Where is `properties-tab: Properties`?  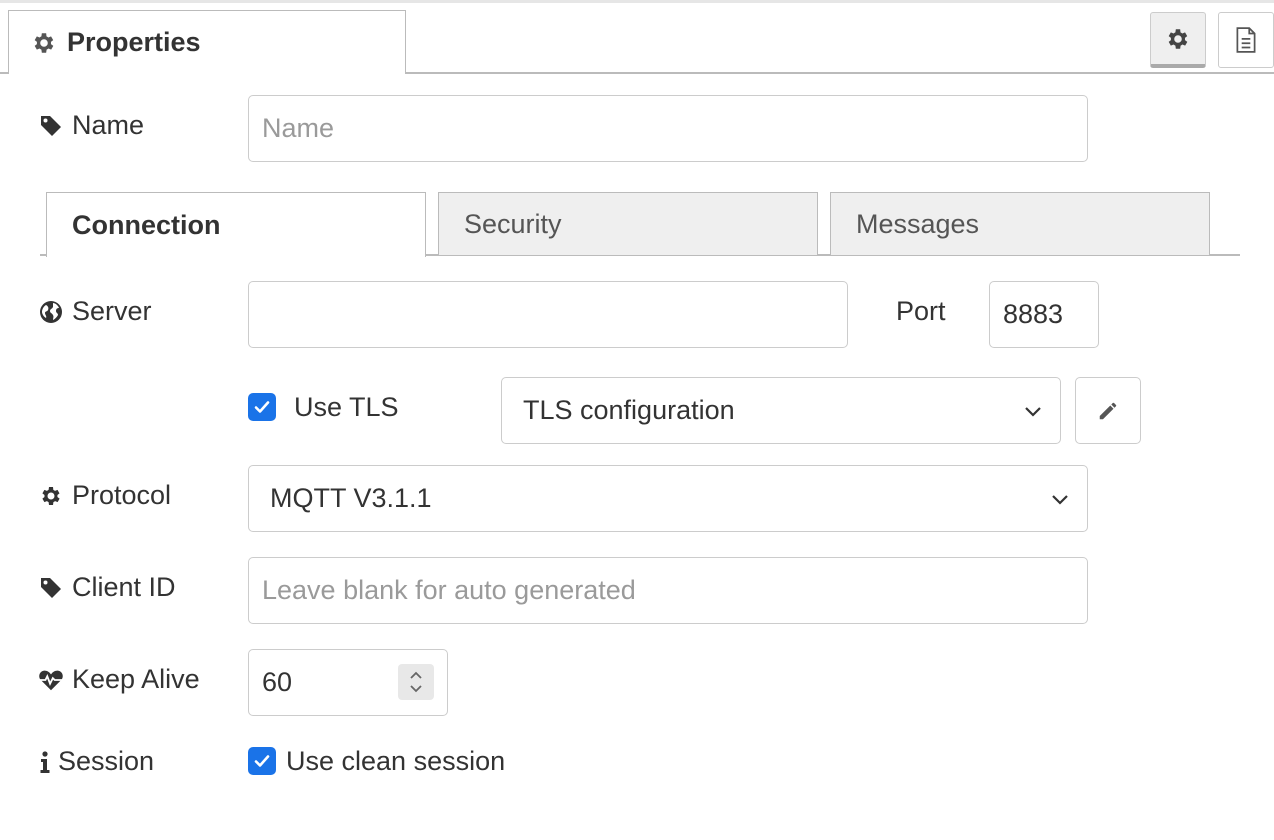 properties-tab: Properties is located at coordinates (207, 42).